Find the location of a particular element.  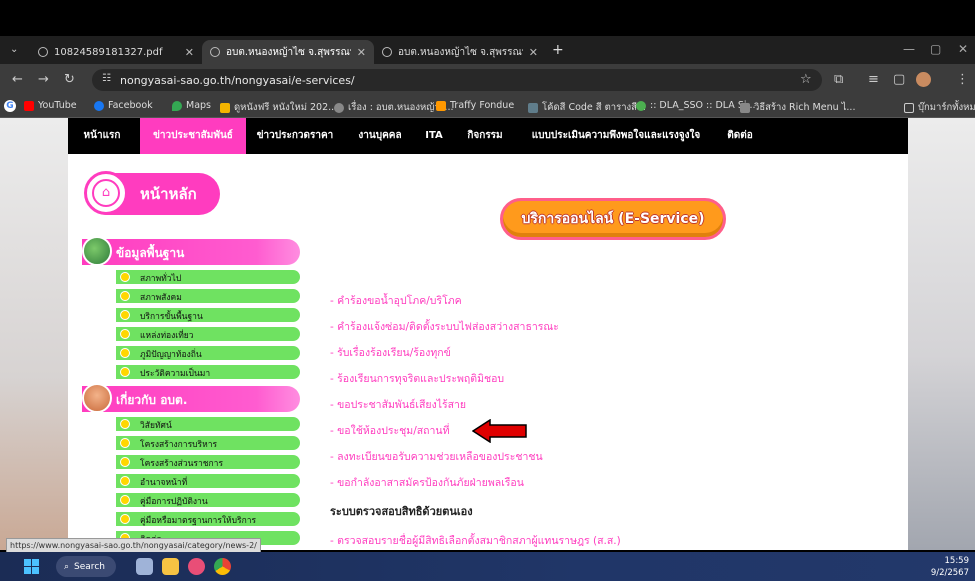

nav-news: ข่าวประชาสัมพันธ์ is located at coordinates (193, 136).